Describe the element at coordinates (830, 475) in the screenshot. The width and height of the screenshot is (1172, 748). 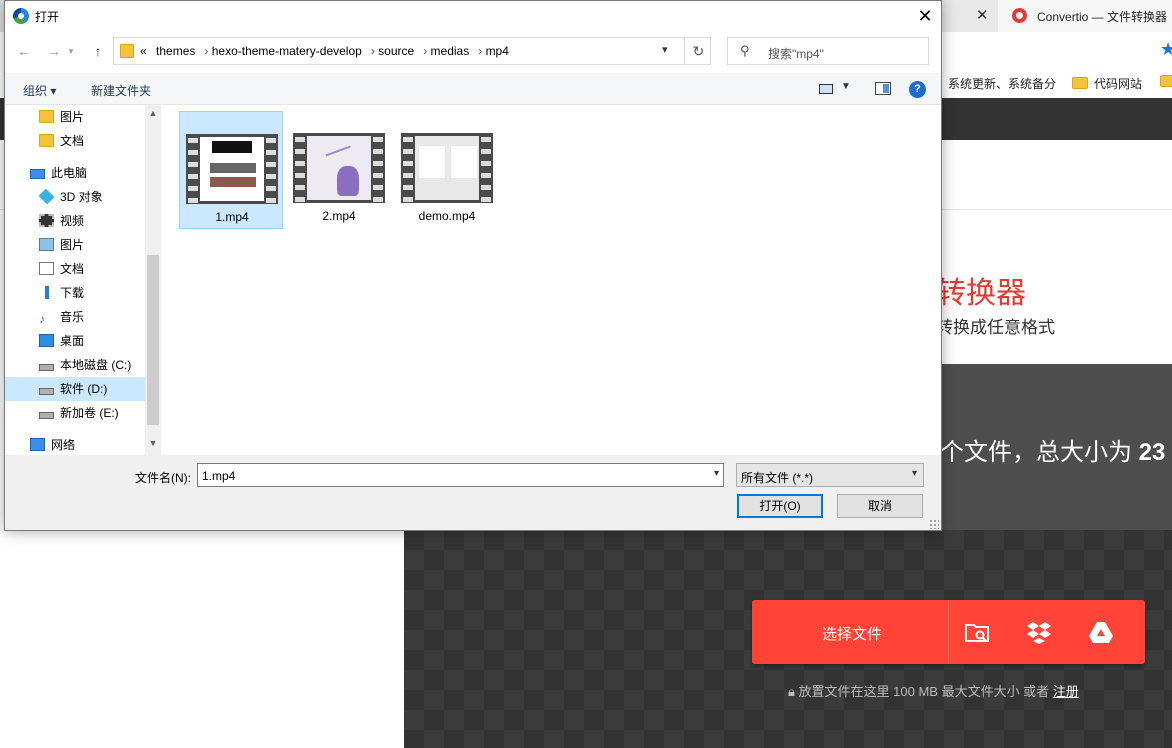
I see `filetype-select: 所有文件 (*.*) ▾` at that location.